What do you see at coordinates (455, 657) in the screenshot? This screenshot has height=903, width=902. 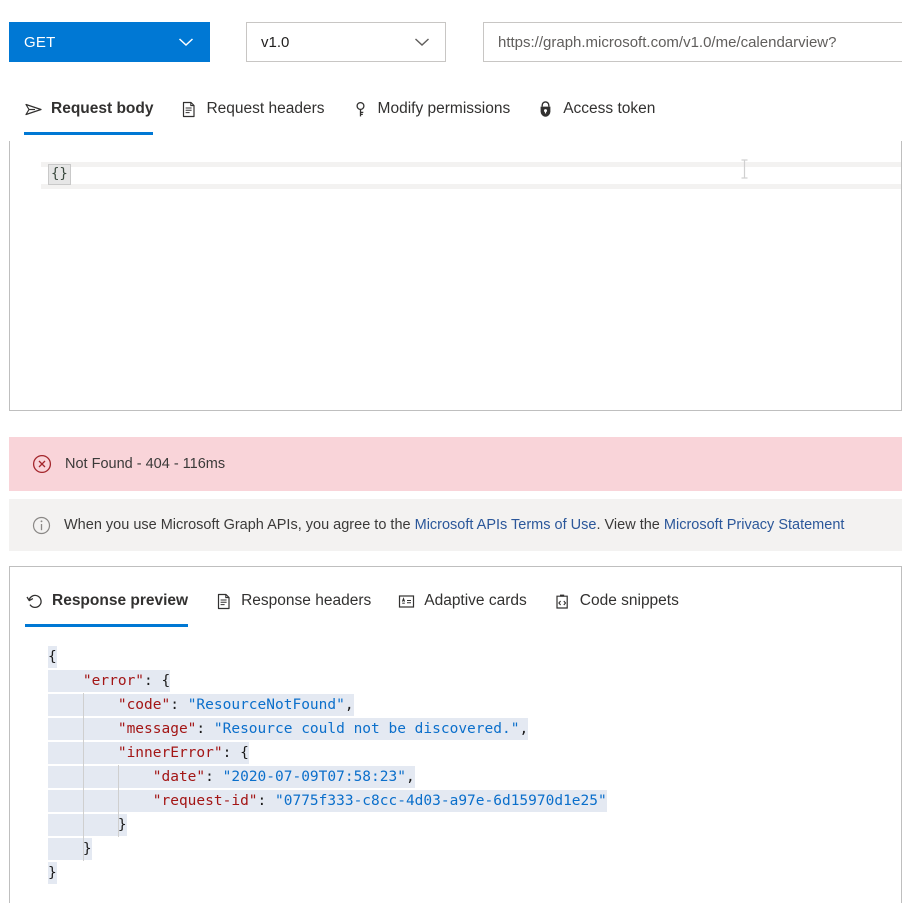 I see `json-line: {` at bounding box center [455, 657].